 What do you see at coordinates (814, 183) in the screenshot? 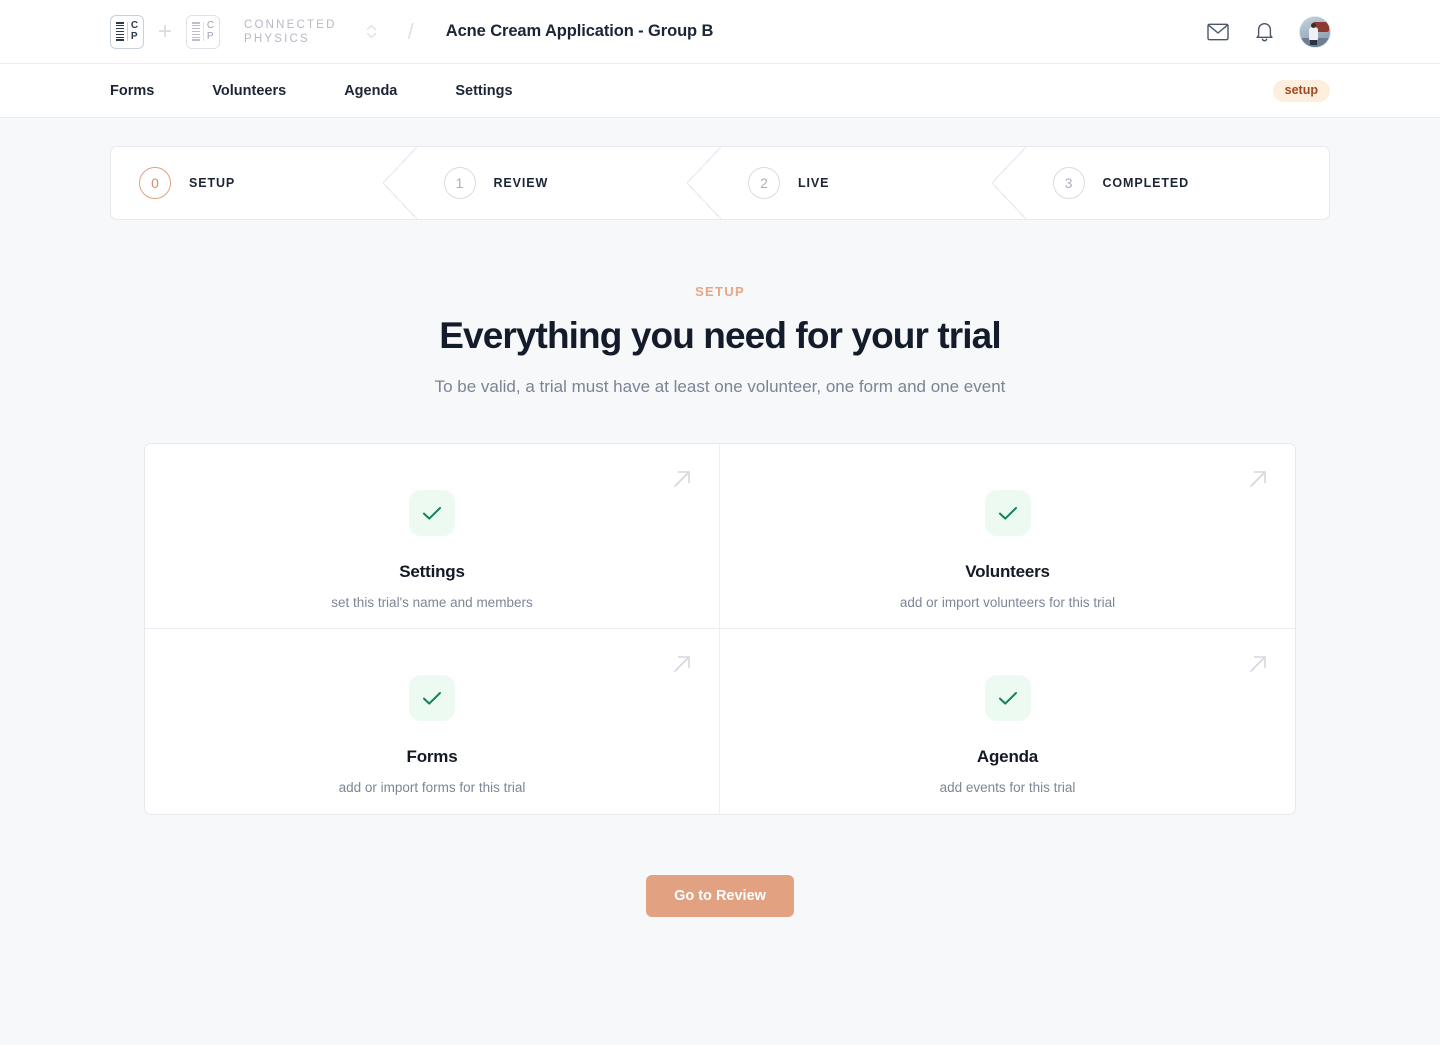
I see `step-label: LIVE` at bounding box center [814, 183].